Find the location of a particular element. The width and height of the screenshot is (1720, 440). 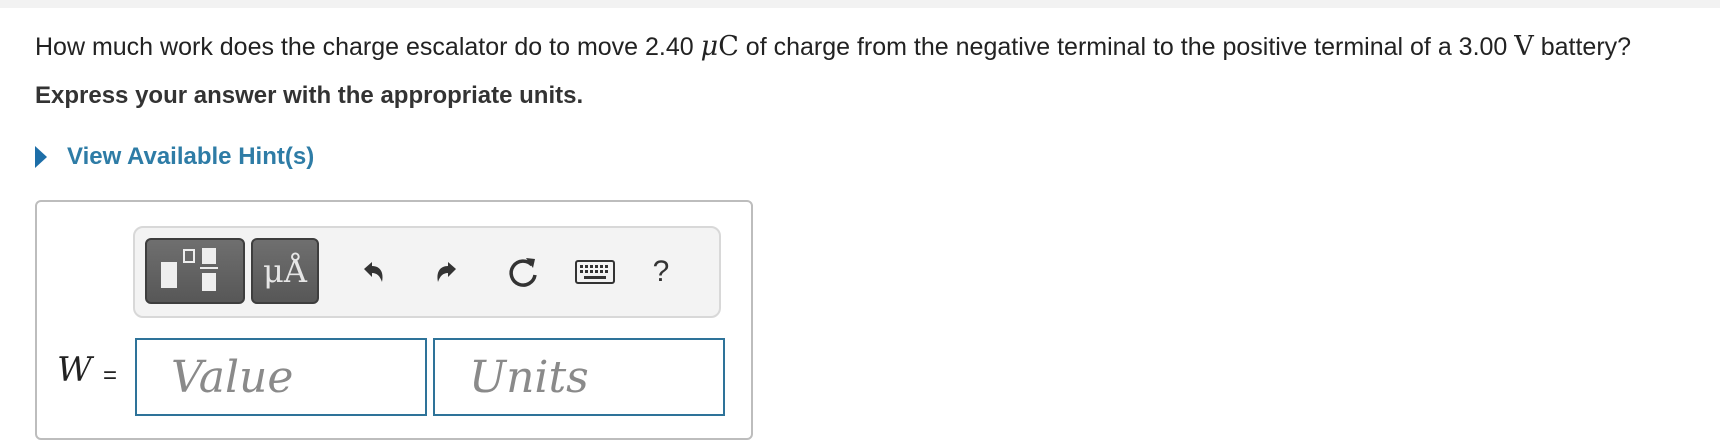

help-icon: ? is located at coordinates (661, 271).